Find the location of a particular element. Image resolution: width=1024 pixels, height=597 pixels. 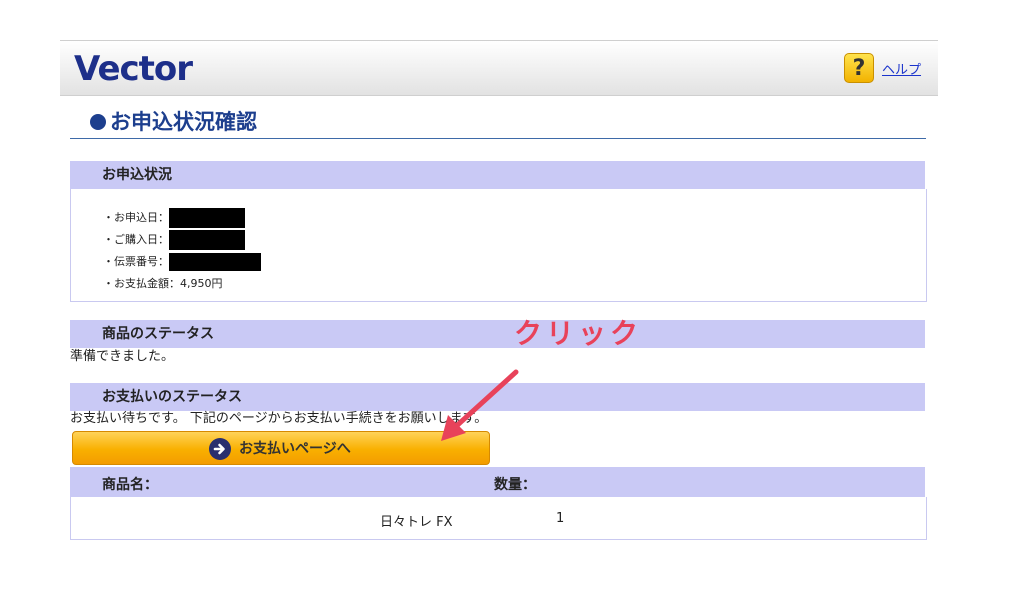

product-name-cell: 日々トレ FX is located at coordinates (416, 522).